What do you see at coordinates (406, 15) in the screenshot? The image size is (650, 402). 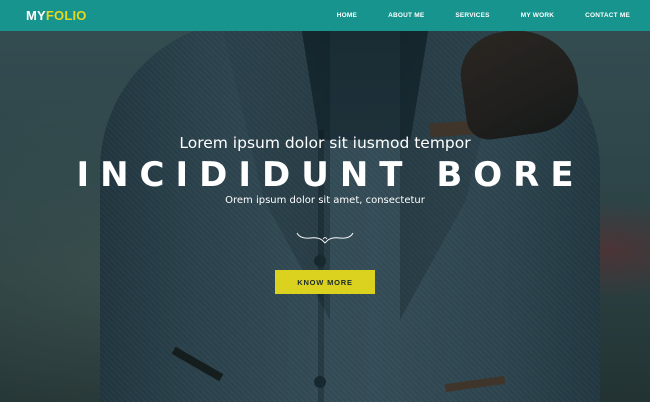 I see `nav-link-about-me: ABOUT ME` at bounding box center [406, 15].